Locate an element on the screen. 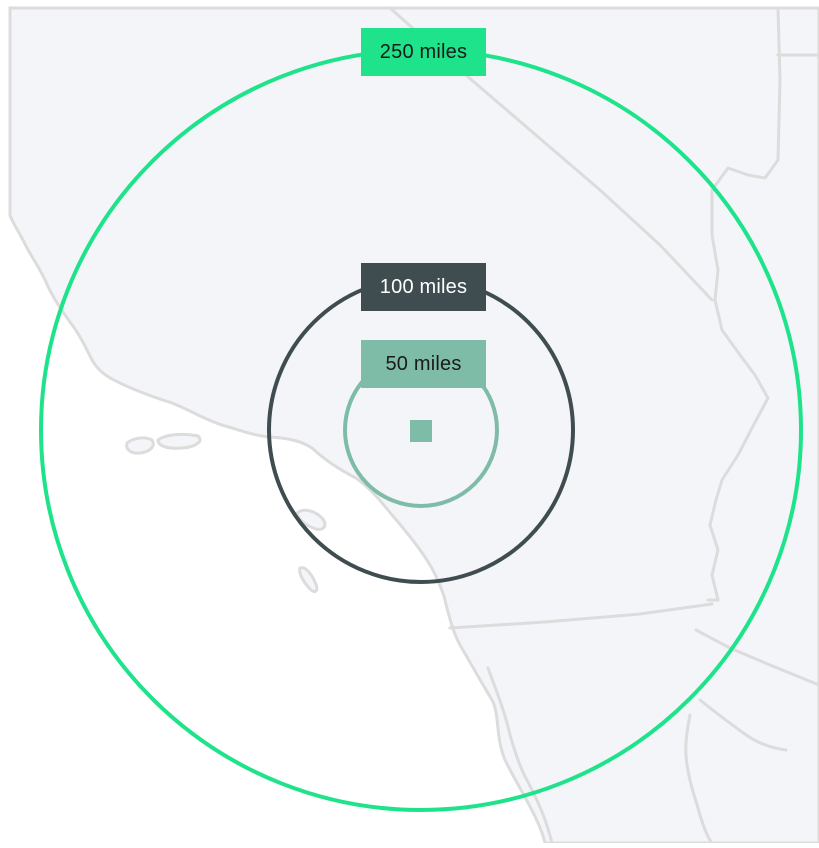 This screenshot has width=819, height=848. ring-label-250-miles: 250 miles is located at coordinates (423, 52).